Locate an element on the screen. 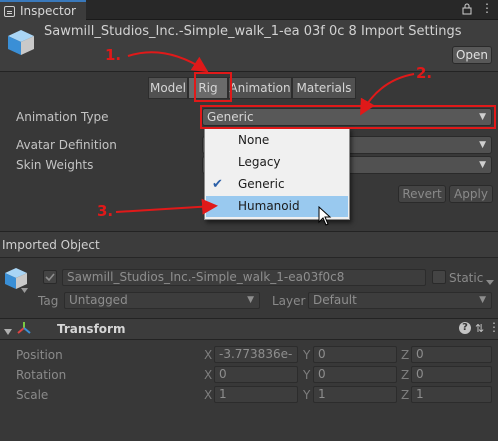  arrow-to-rig-tab is located at coordinates (168, 62).